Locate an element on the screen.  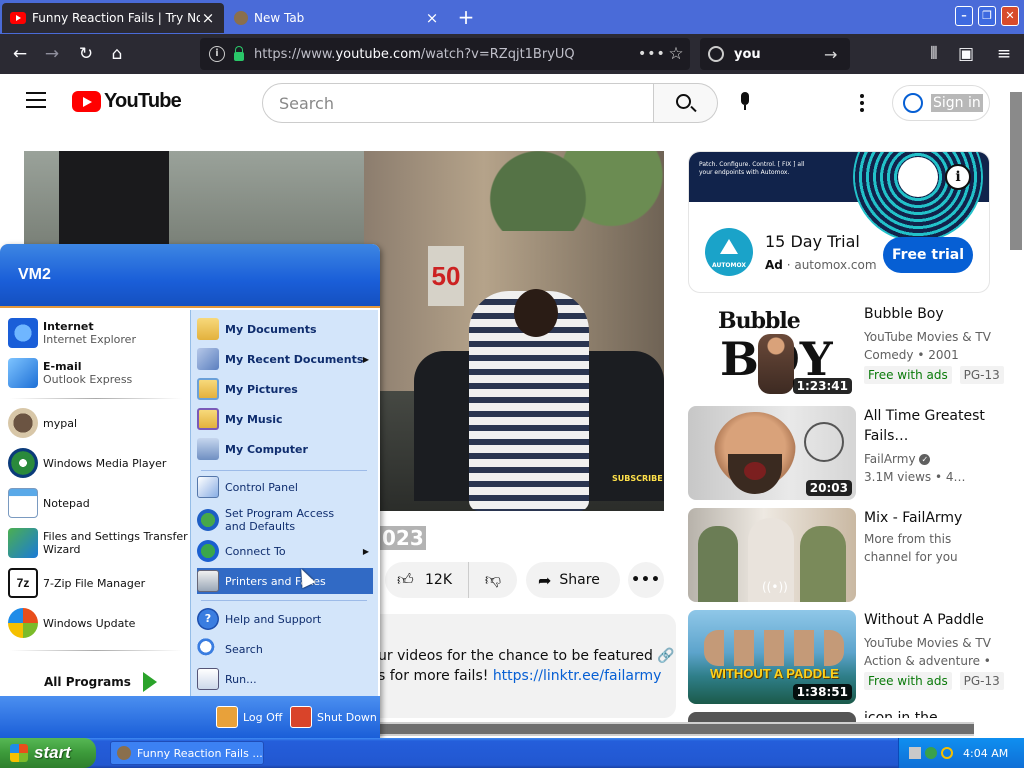
menu-item-windows-update: Windows Update is located at coordinates (98, 623).